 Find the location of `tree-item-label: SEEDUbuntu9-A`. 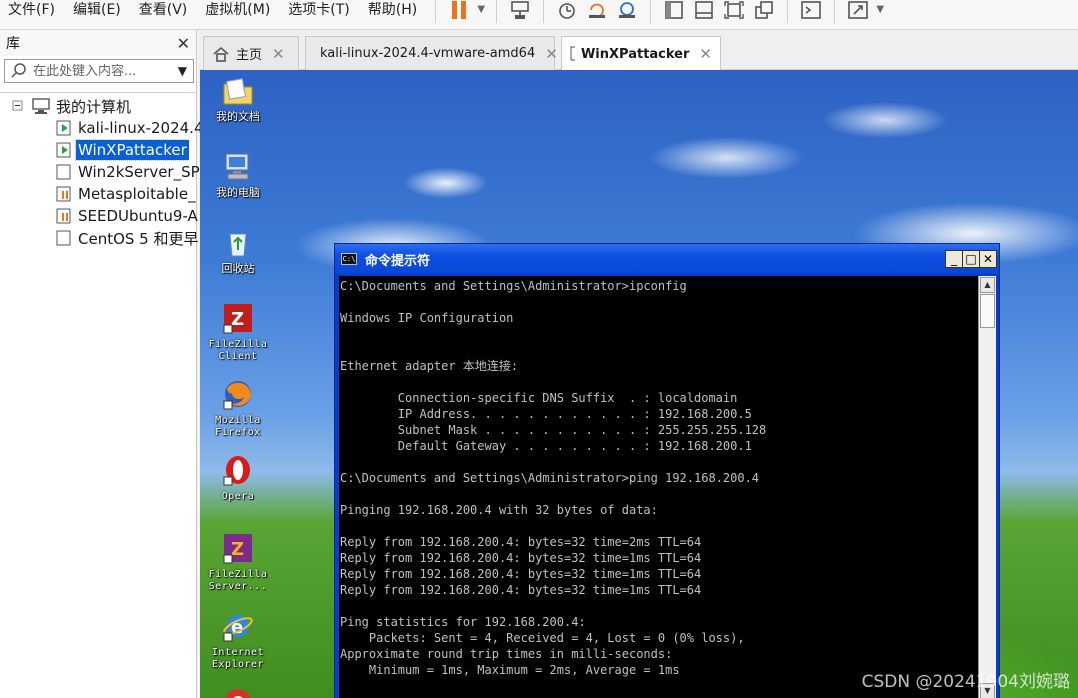

tree-item-label: SEEDUbuntu9-A is located at coordinates (138, 216).